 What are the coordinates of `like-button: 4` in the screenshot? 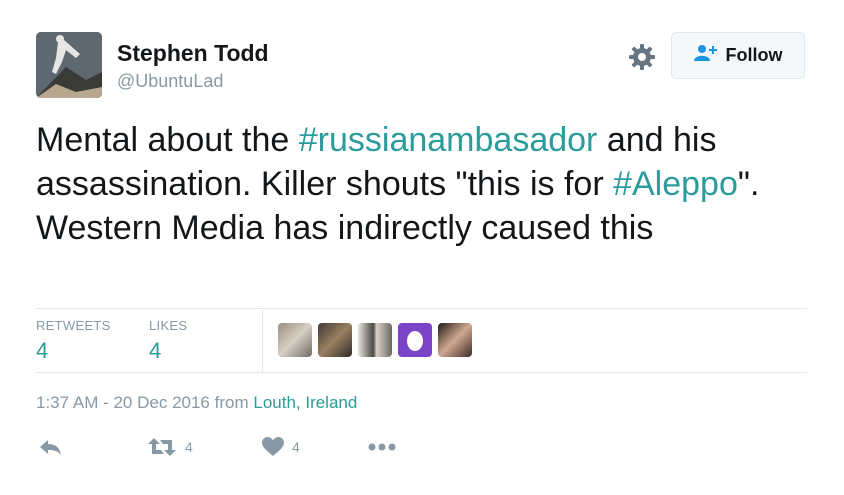 It's located at (281, 447).